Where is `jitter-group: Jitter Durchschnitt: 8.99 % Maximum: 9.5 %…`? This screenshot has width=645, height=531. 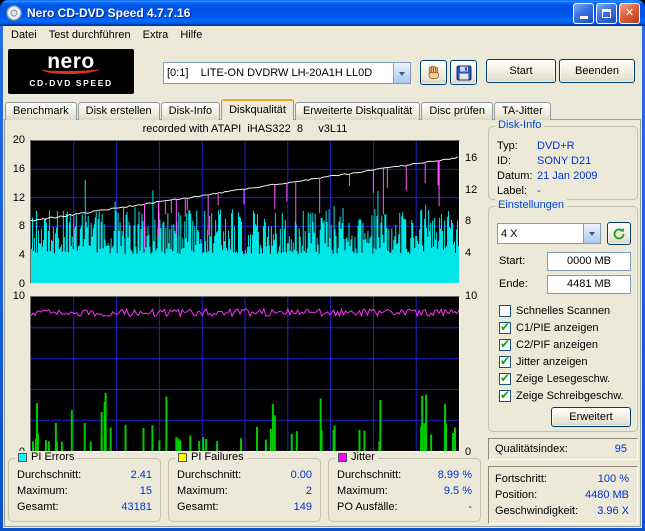
jitter-group: Jitter Durchschnitt: 8.99 % Maximum: 9.5 %… is located at coordinates (404, 486).